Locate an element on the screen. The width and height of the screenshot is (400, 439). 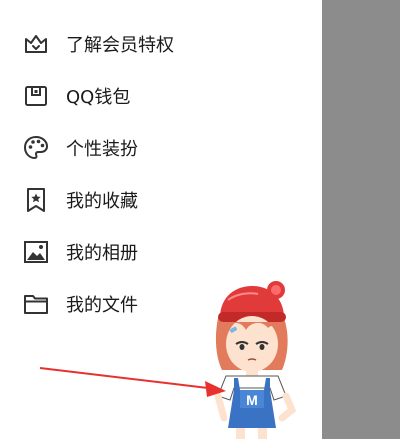
menu-item-label: QQ钱包 is located at coordinates (98, 97).